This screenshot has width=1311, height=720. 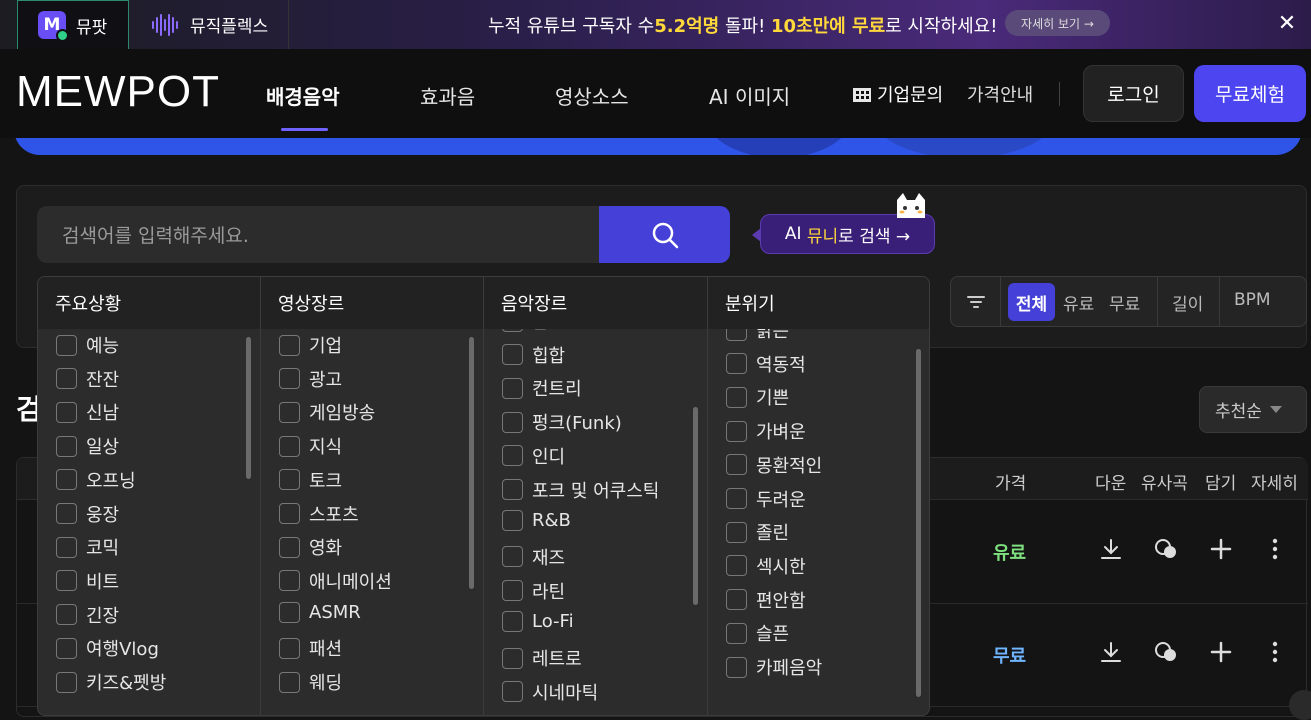 I want to click on checkbox-item: 오프닝, so click(x=96, y=480).